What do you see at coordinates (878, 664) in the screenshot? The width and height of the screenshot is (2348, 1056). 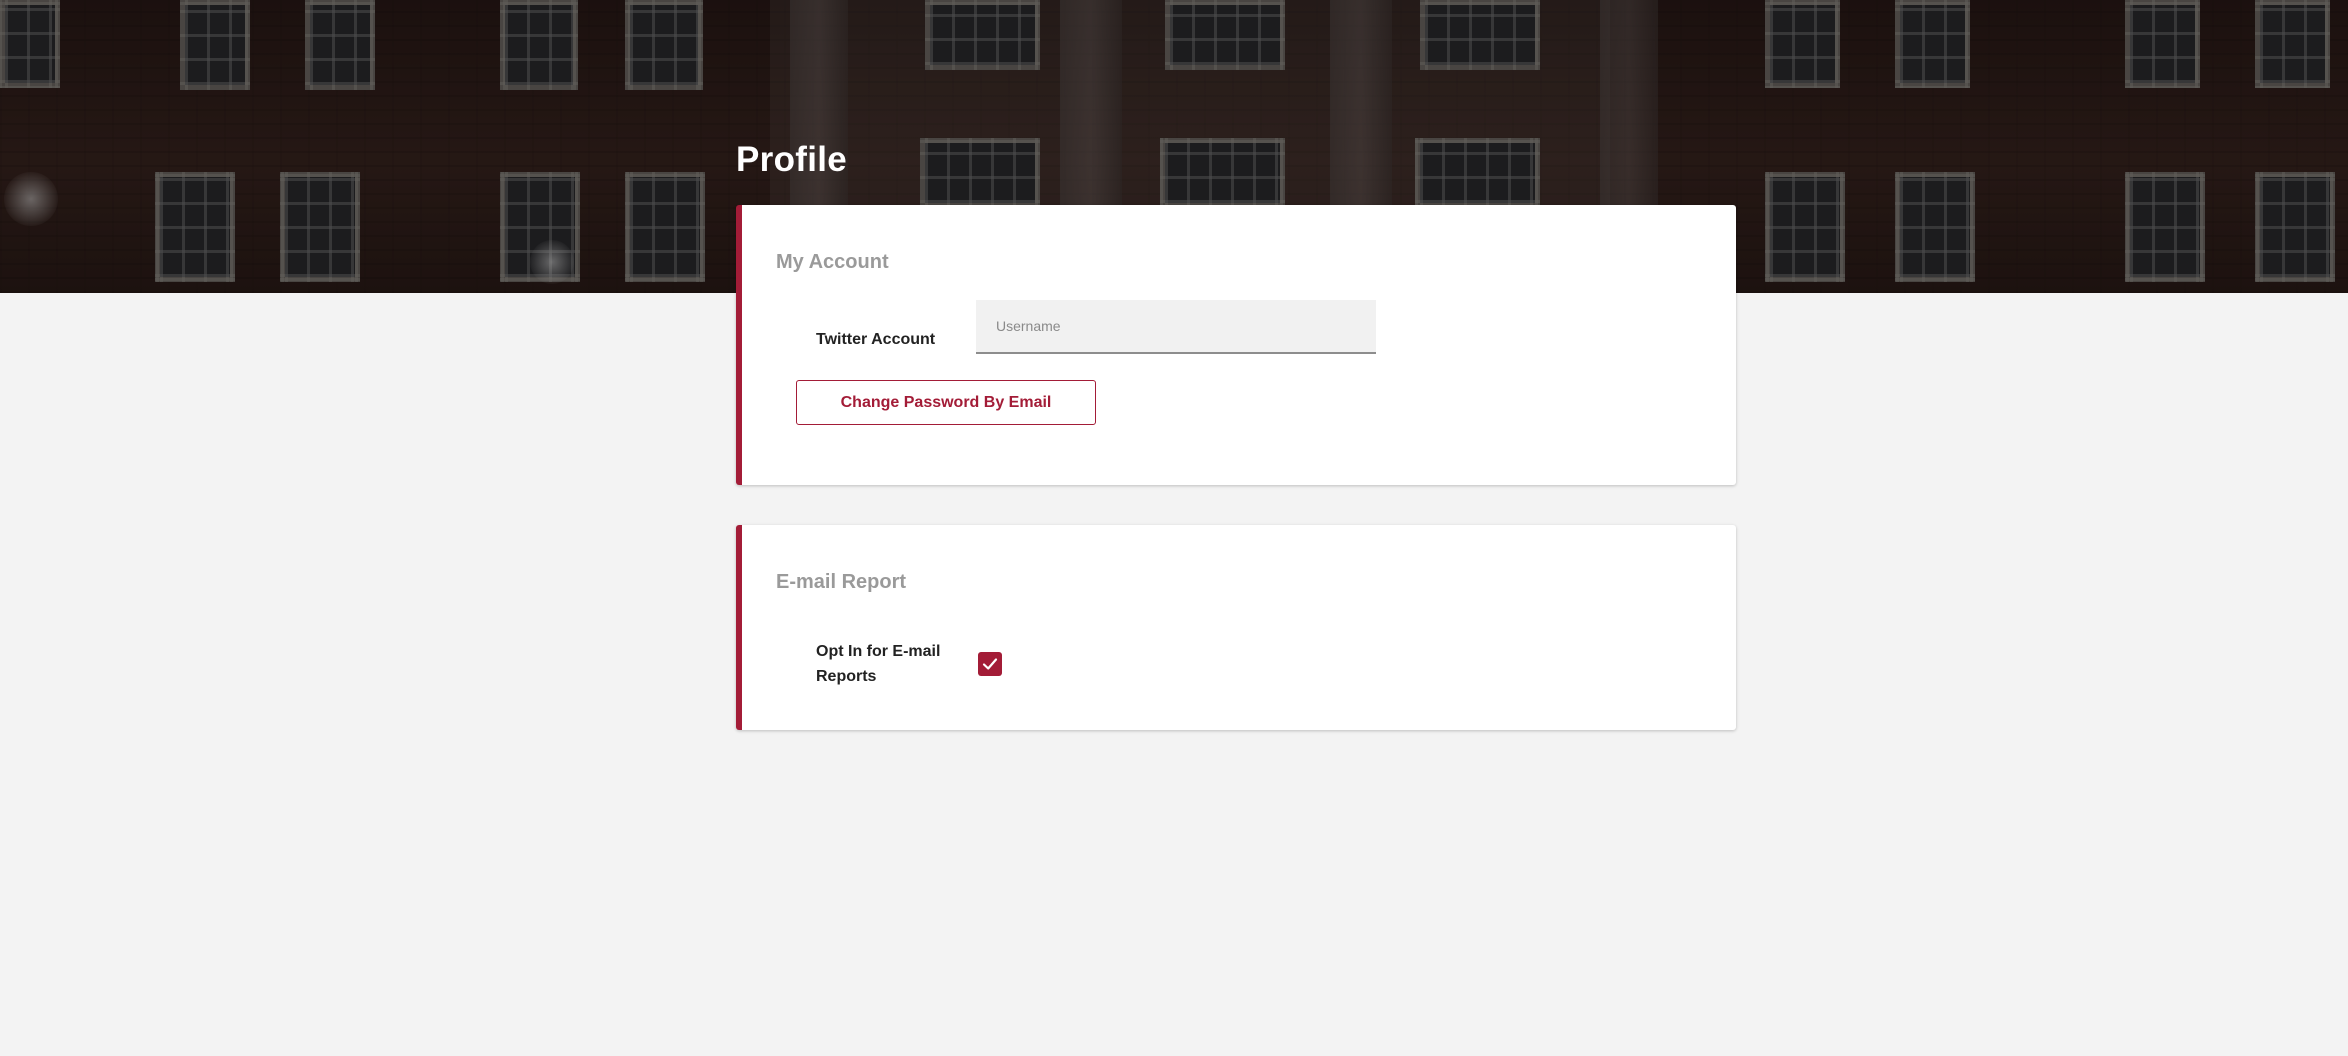 I see `opt-in-label: Opt In for E-mail Reports` at bounding box center [878, 664].